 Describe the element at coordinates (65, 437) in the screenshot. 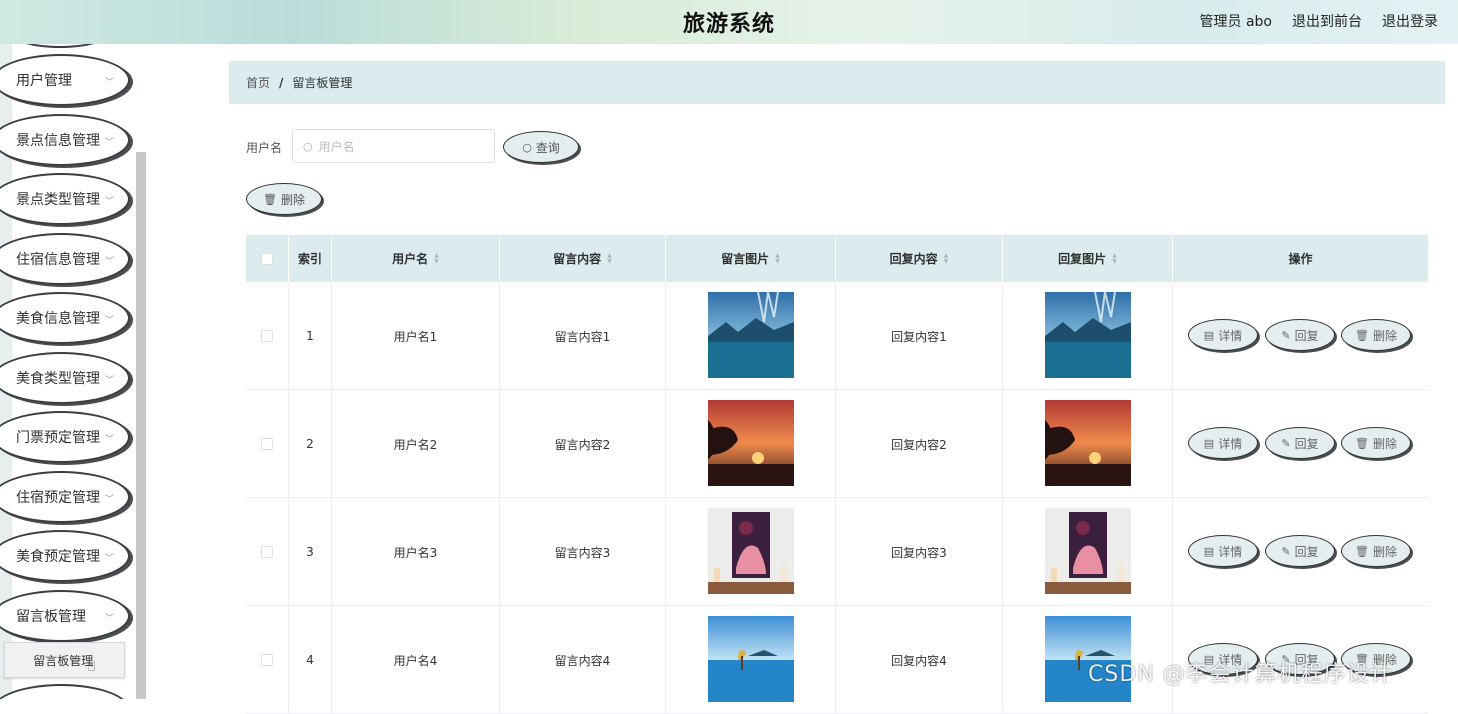

I see `sidebar-item-ticket-booking: 门票预定管理 ﹀` at that location.